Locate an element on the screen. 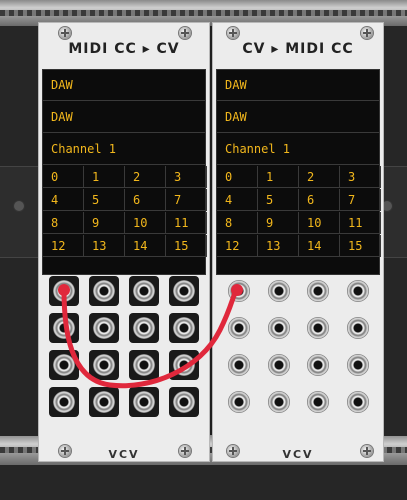 The image size is (407, 500). module-title: MIDI CC ▸ CV is located at coordinates (124, 49).